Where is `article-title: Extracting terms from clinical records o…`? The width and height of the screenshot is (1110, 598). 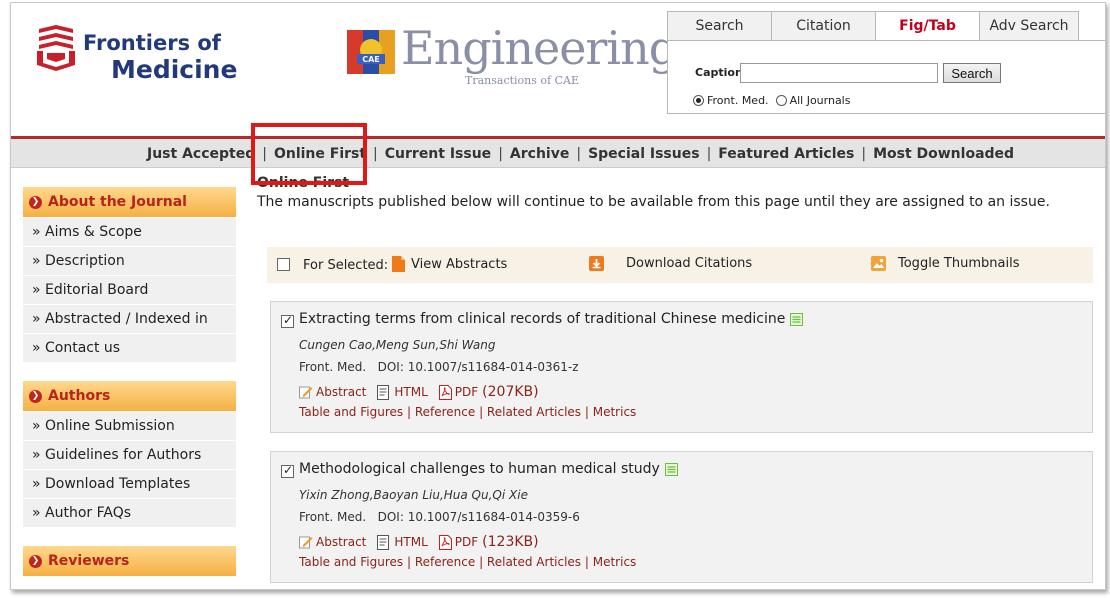 article-title: Extracting terms from clinical records o… is located at coordinates (551, 319).